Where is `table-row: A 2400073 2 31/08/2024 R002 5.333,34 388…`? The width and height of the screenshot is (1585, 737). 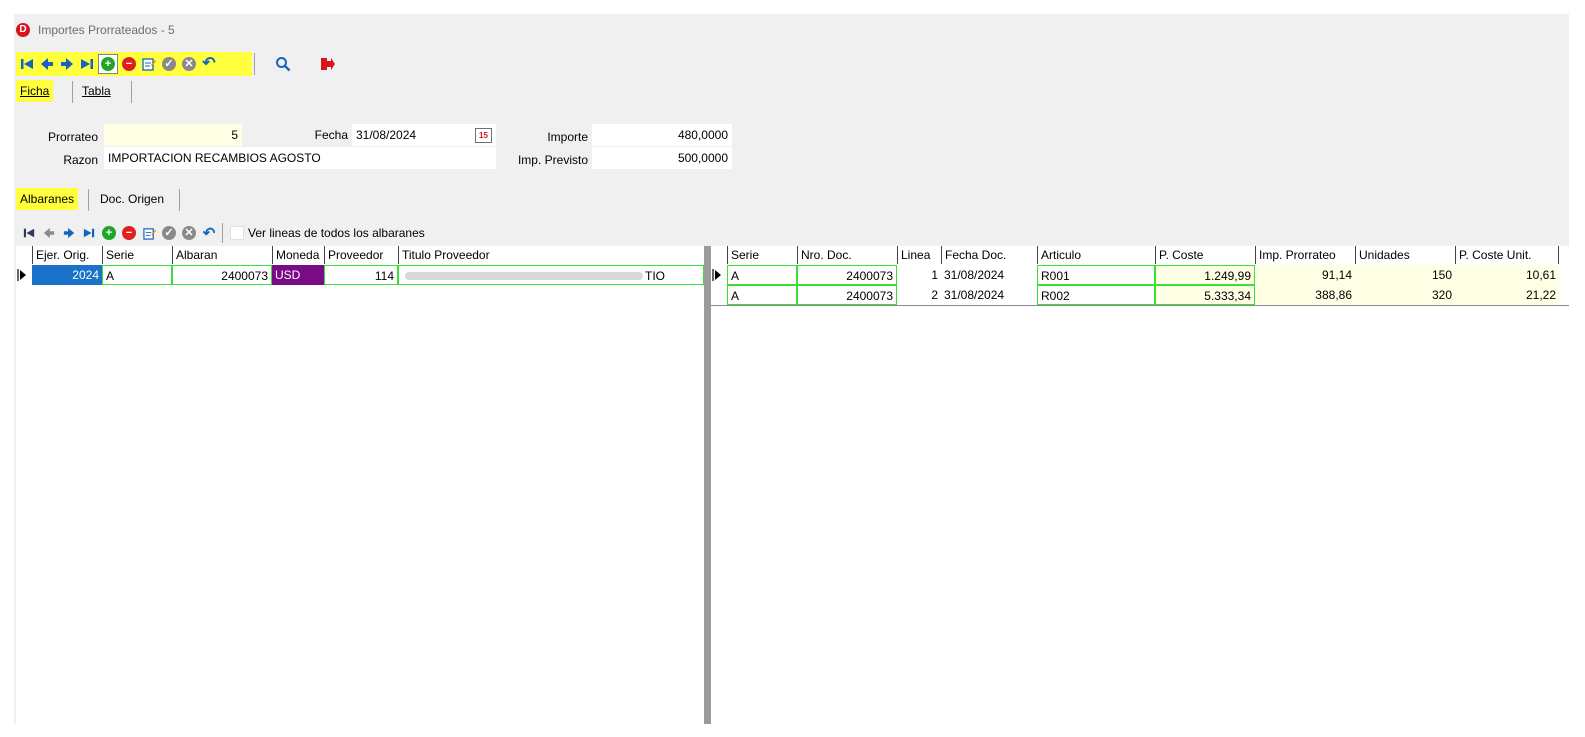 table-row: A 2400073 2 31/08/2024 R002 5.333,34 388… is located at coordinates (1140, 295).